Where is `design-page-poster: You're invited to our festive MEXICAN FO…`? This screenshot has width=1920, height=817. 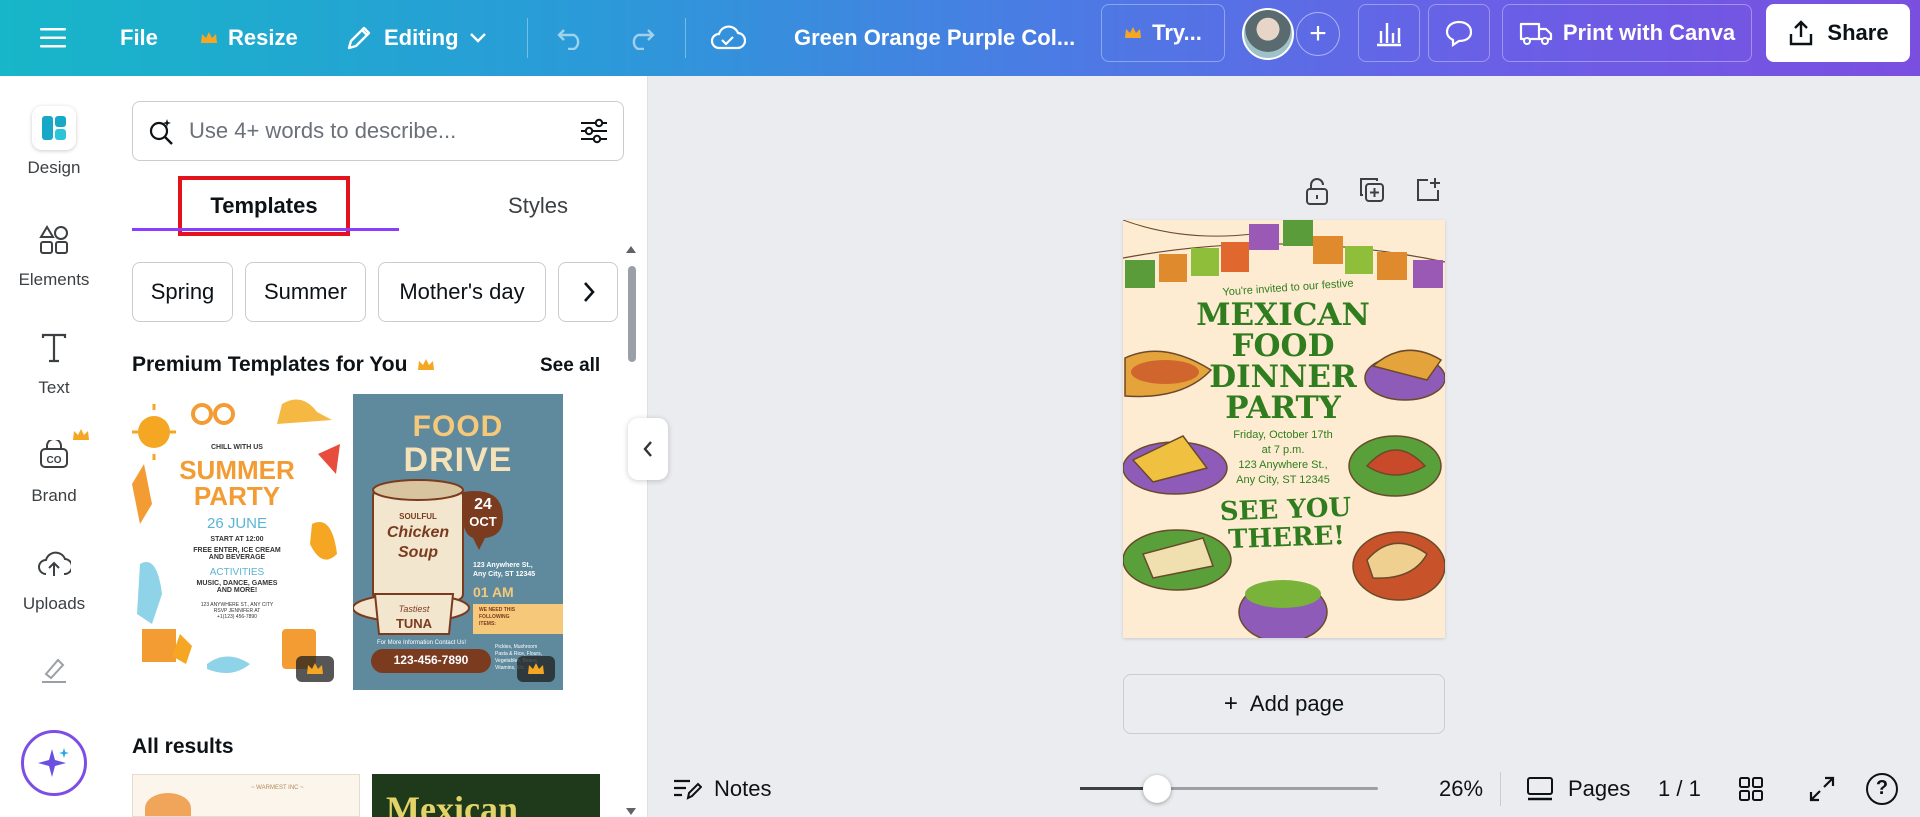
design-page-poster: You're invited to our festive MEXICAN FO… is located at coordinates (1284, 429).